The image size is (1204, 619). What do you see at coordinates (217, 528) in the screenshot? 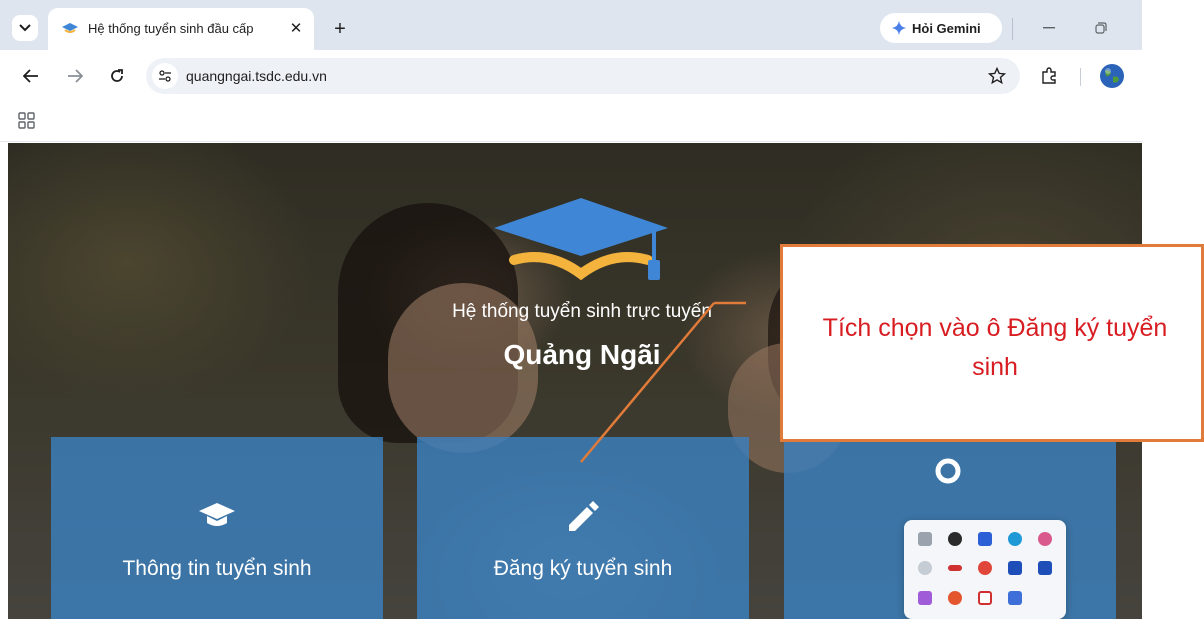
I see `admission-info-card: Thông tin tuyển sinh` at bounding box center [217, 528].